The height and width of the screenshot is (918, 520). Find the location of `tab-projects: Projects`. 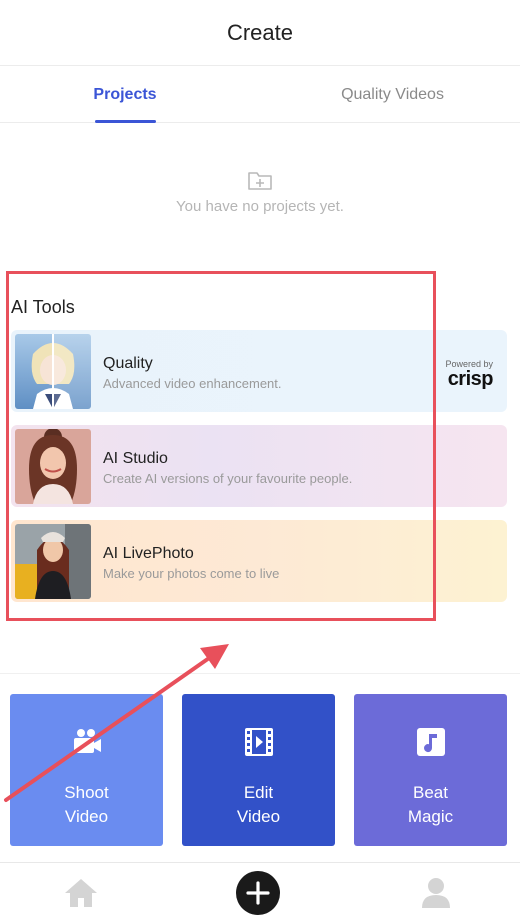

tab-projects: Projects is located at coordinates (125, 94).